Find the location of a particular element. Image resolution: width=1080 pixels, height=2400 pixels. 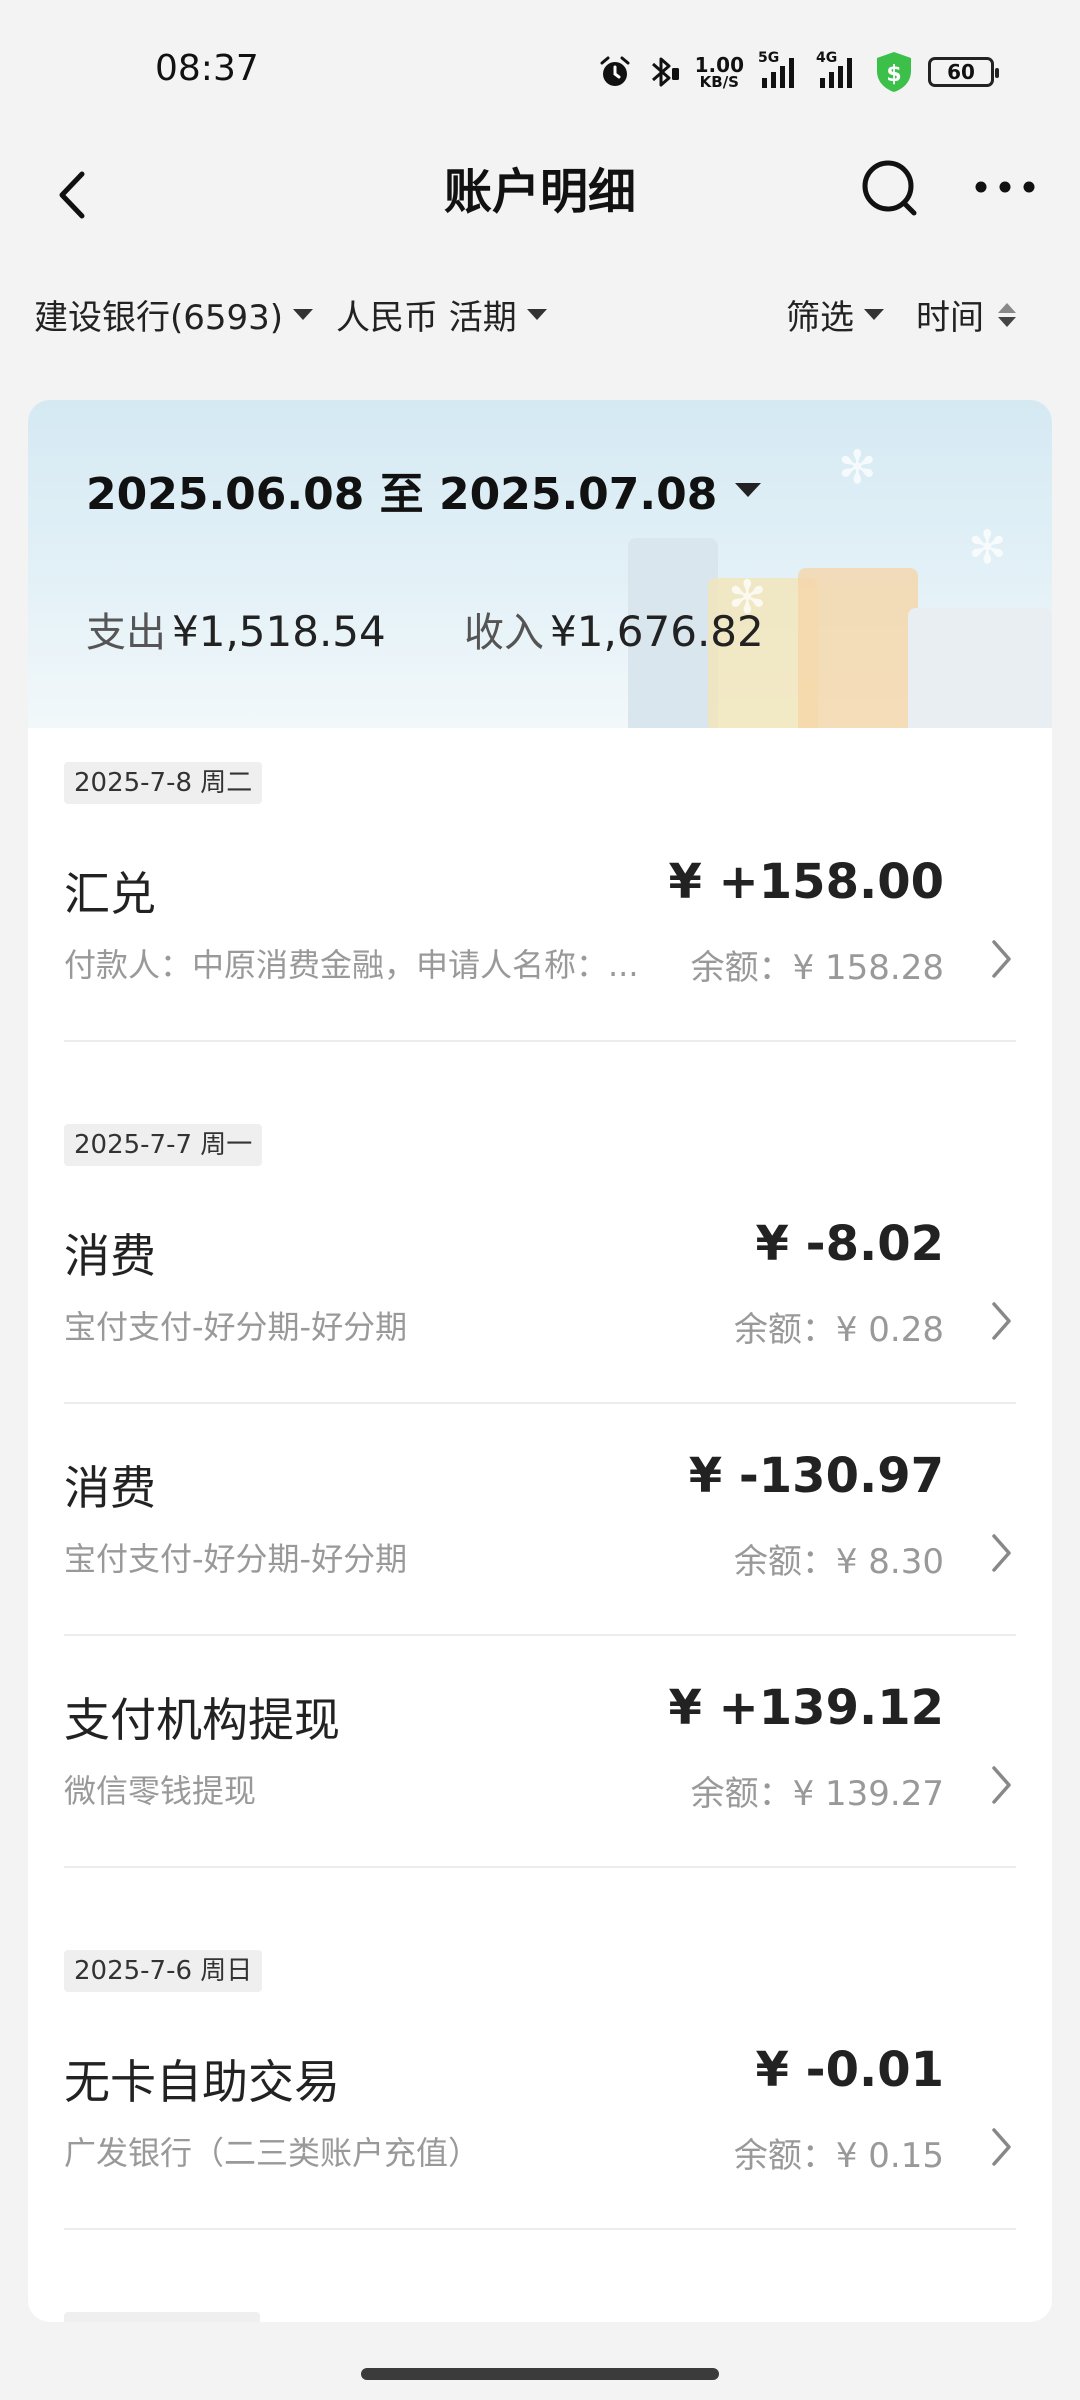

transaction-balance: 余额：¥ 139.27 is located at coordinates (817, 1794).